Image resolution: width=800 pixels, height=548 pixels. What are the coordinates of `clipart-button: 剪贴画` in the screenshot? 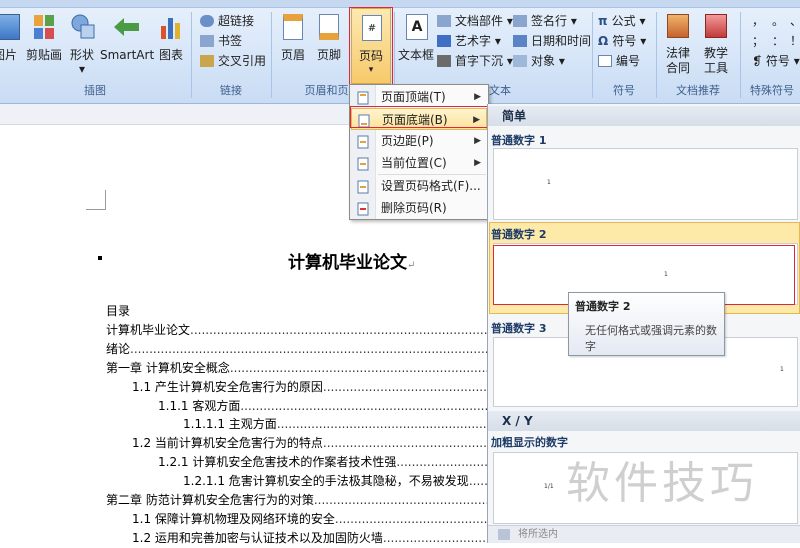 It's located at (44, 42).